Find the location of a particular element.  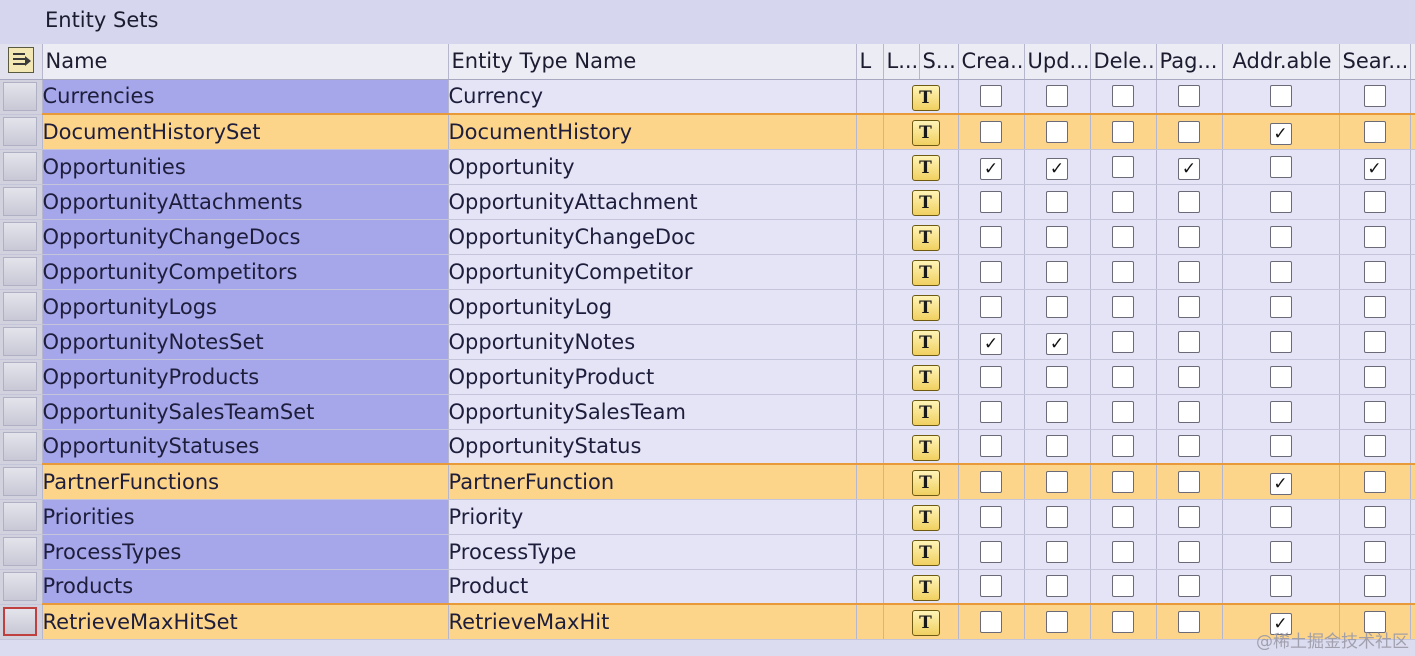

table-row: DocumentHistorySet DocumentHistory T ✓ is located at coordinates (707, 131).